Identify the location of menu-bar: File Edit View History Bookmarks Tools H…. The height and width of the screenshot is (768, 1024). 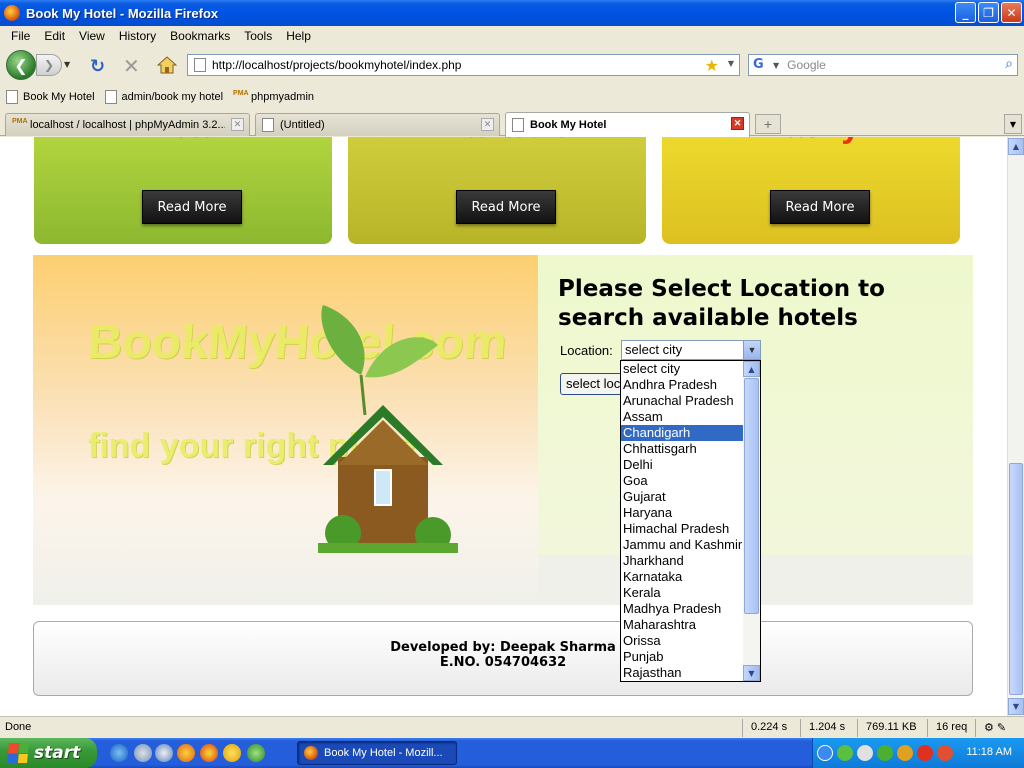
(512, 36).